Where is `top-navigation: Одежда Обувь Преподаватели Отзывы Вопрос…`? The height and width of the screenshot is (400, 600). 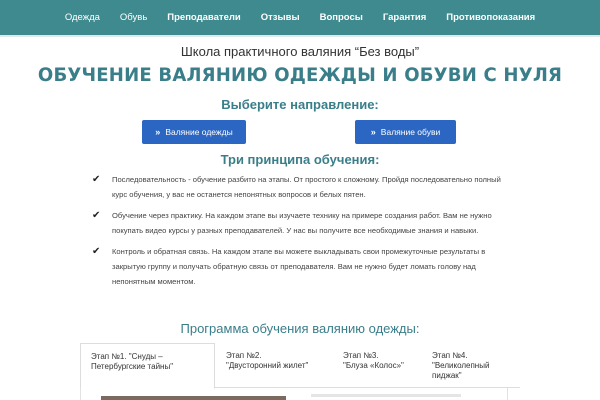
top-navigation: Одежда Обувь Преподаватели Отзывы Вопрос… is located at coordinates (300, 17).